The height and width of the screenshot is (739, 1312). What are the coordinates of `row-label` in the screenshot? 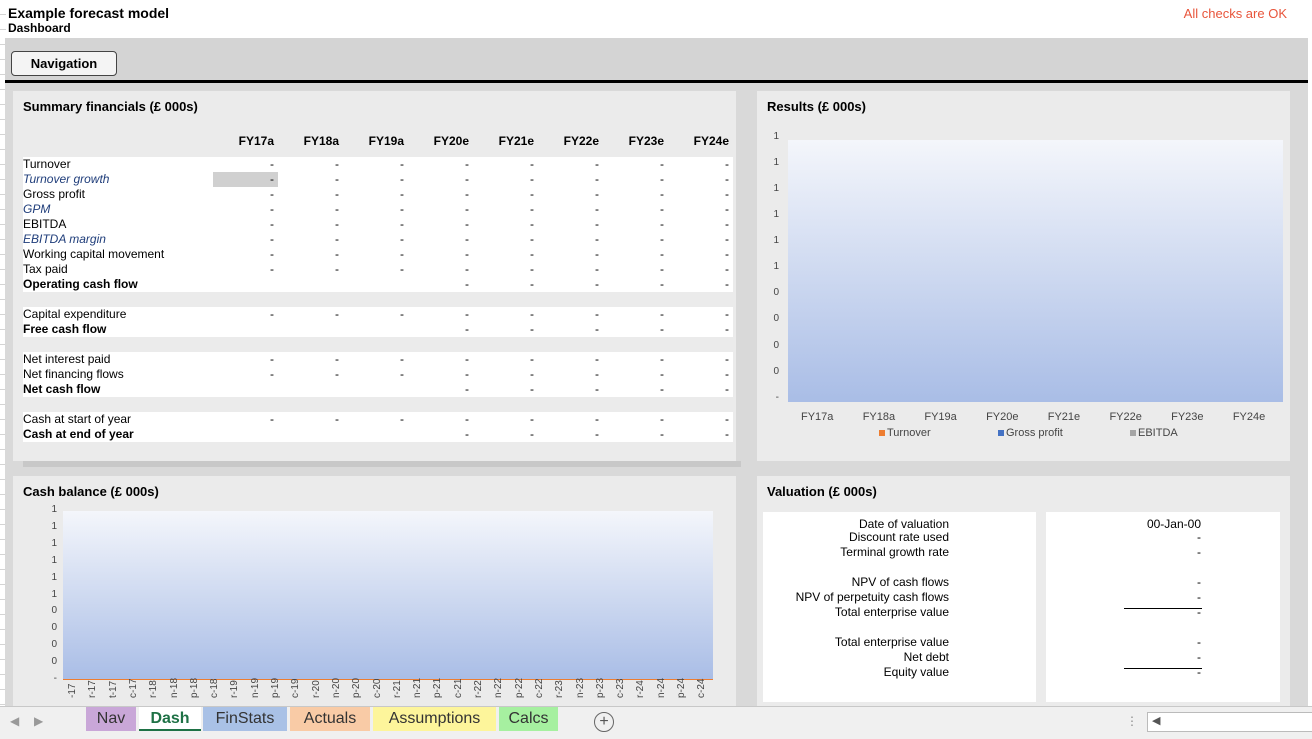 It's located at (118, 404).